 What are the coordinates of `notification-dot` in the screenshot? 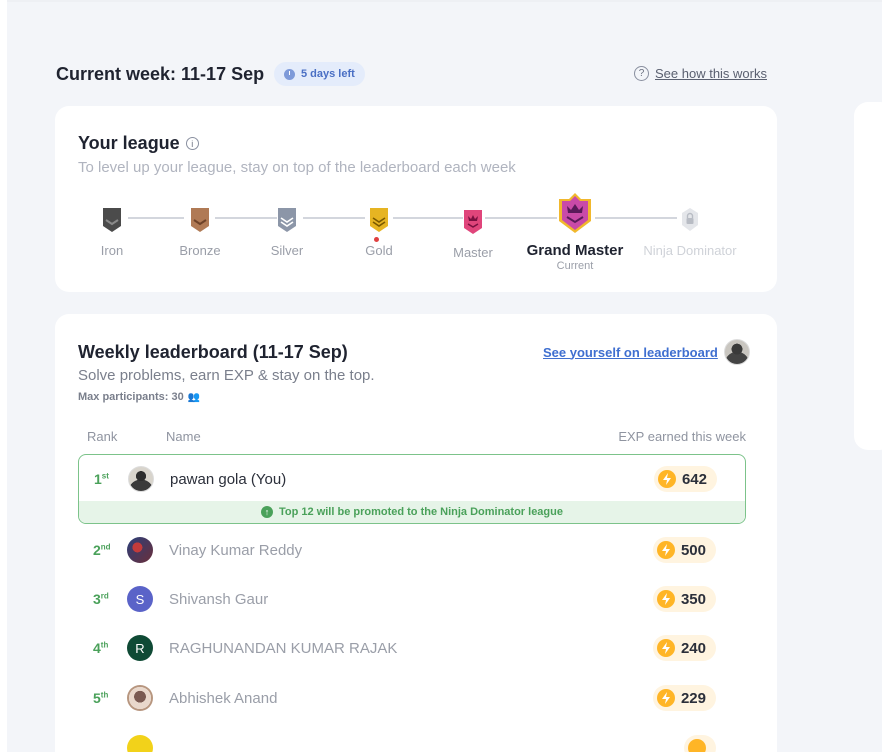 It's located at (376, 239).